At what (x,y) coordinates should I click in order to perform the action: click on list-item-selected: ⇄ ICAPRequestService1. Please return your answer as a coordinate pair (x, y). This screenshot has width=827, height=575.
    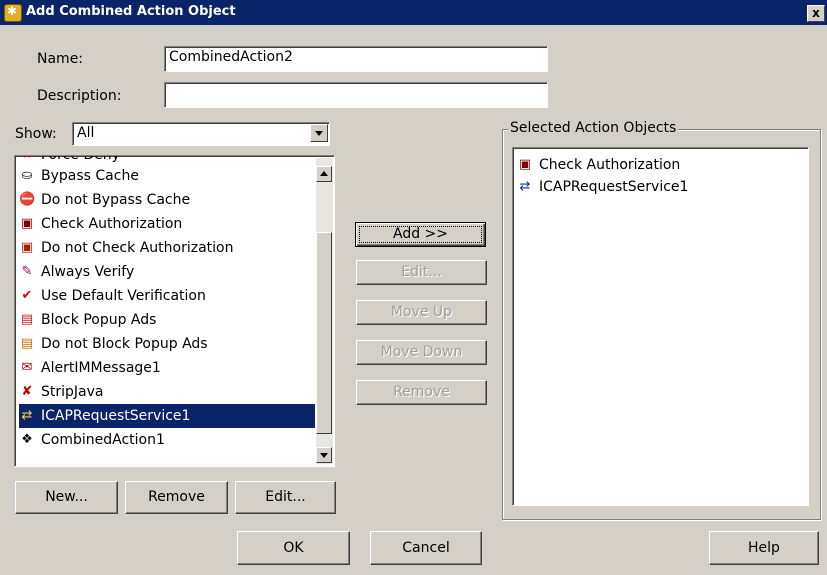
    Looking at the image, I should click on (167, 416).